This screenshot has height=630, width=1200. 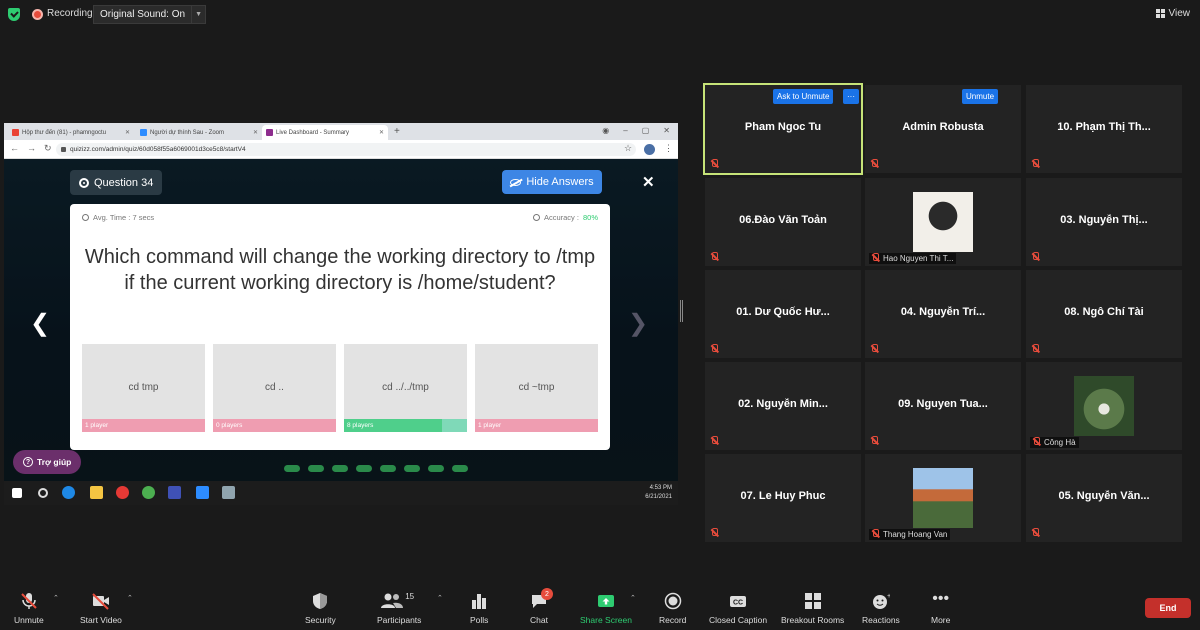 I want to click on maximize-icon: ▢, so click(x=646, y=130).